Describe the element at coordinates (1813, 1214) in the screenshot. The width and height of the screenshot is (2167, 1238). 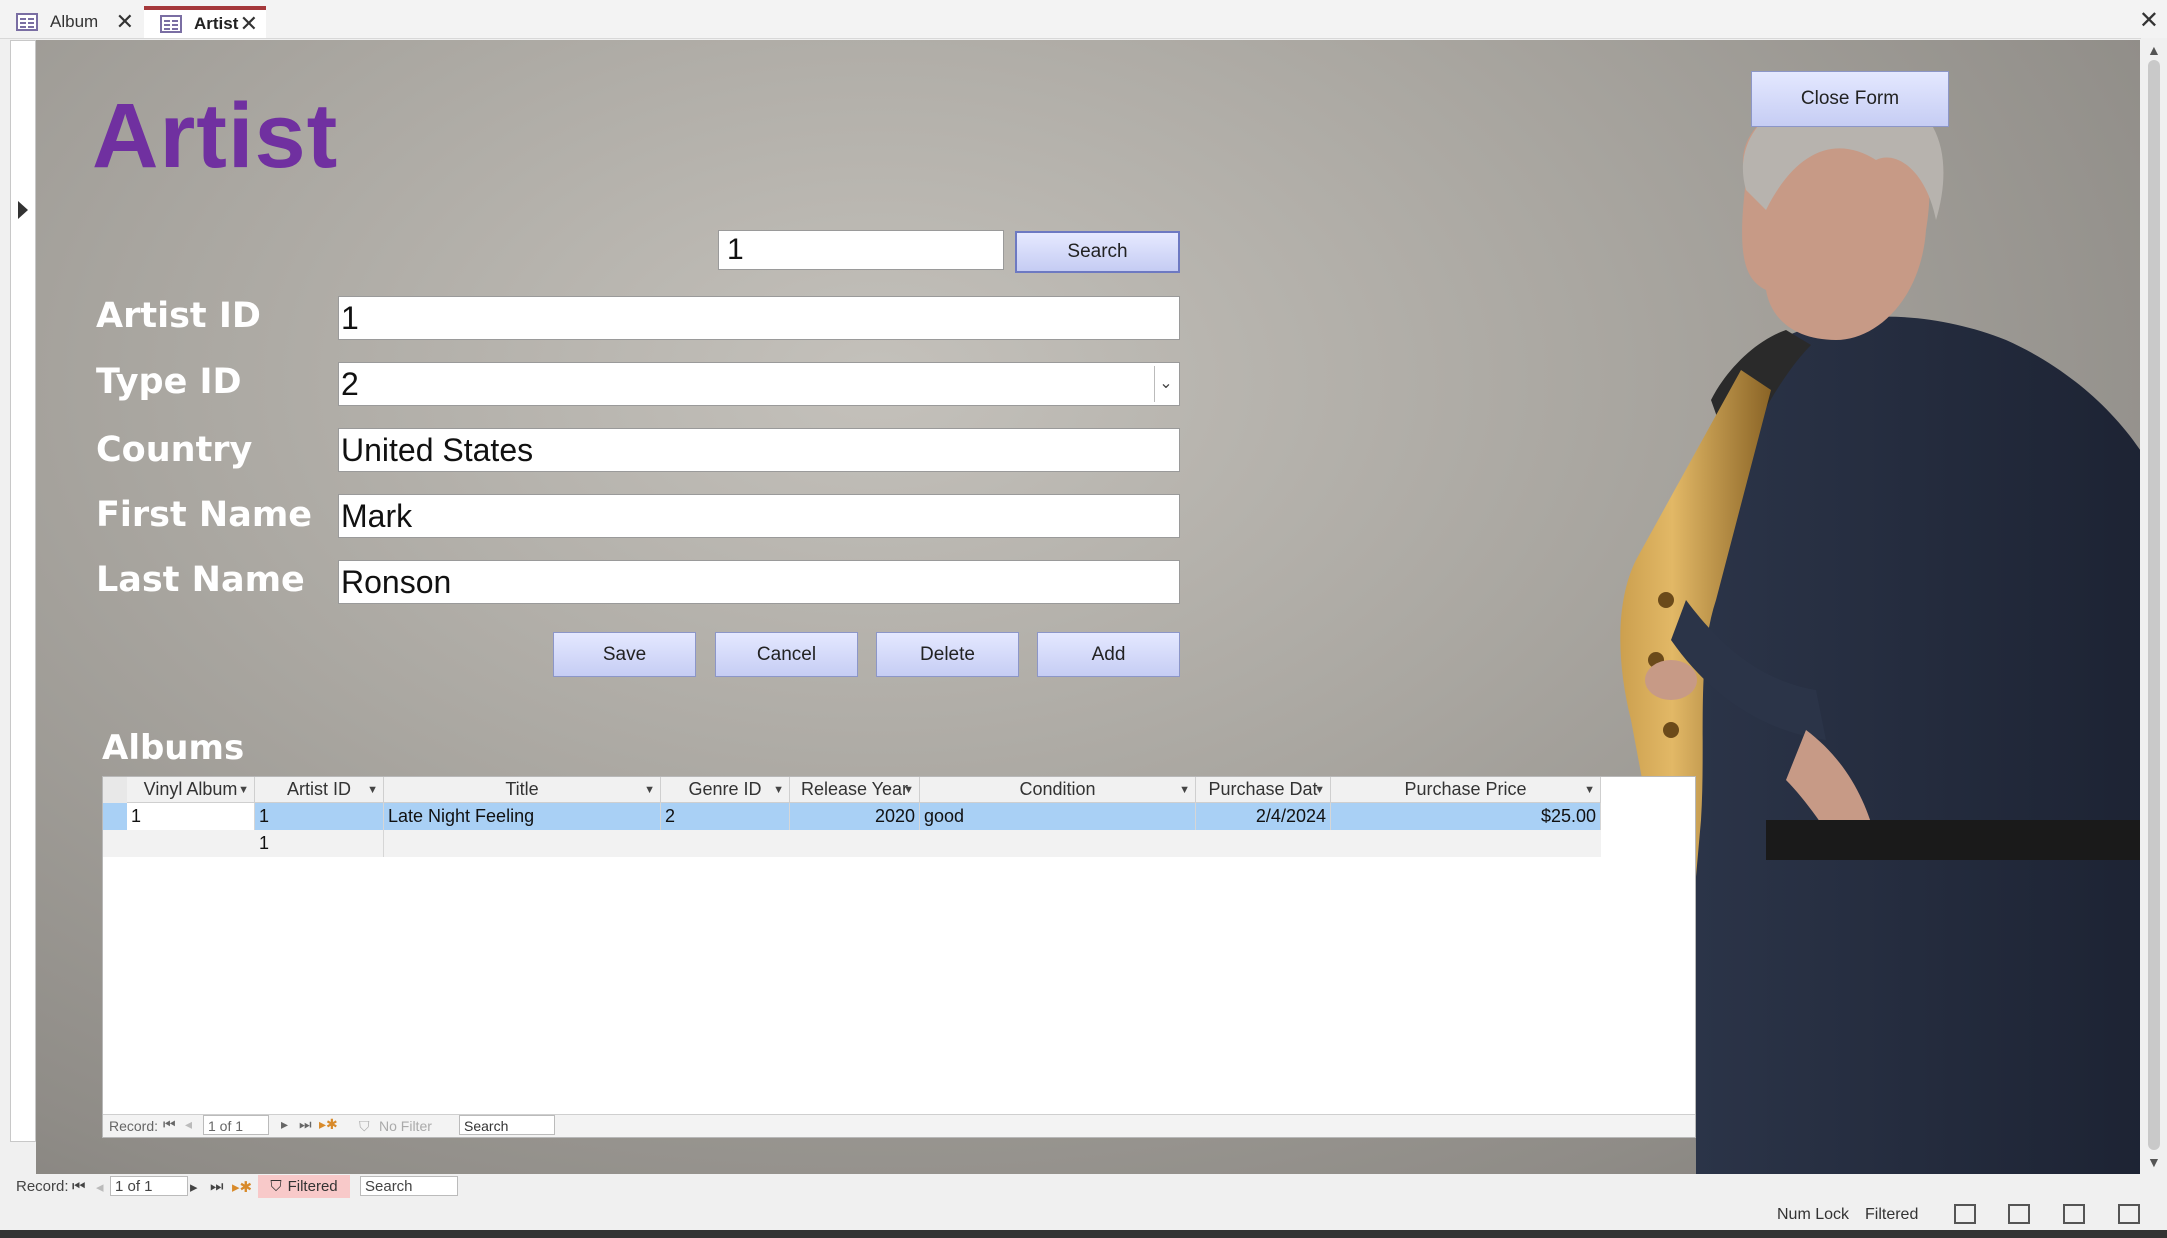
I see `num-lock-indicator: Num Lock` at that location.